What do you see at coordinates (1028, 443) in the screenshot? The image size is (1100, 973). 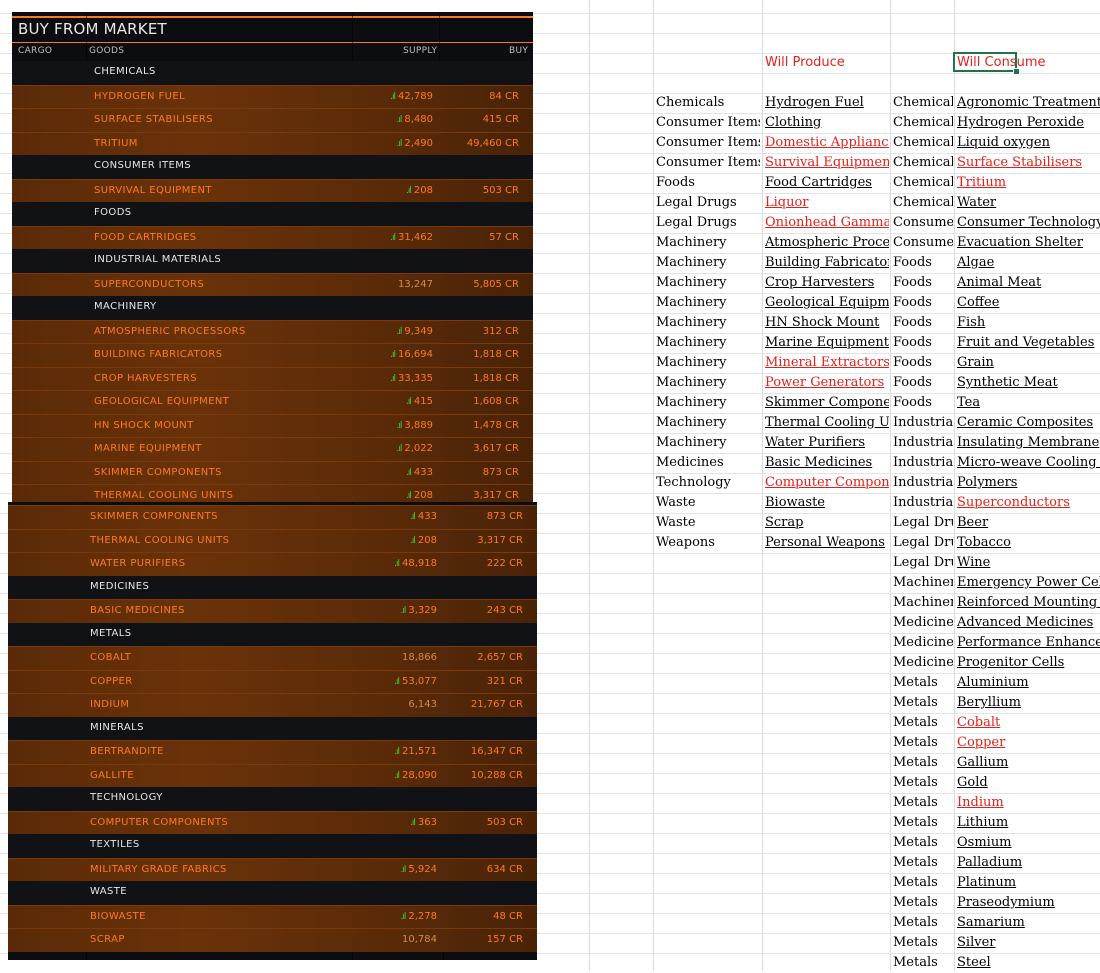 I see `consume-item-link: Insulating Membrane` at bounding box center [1028, 443].